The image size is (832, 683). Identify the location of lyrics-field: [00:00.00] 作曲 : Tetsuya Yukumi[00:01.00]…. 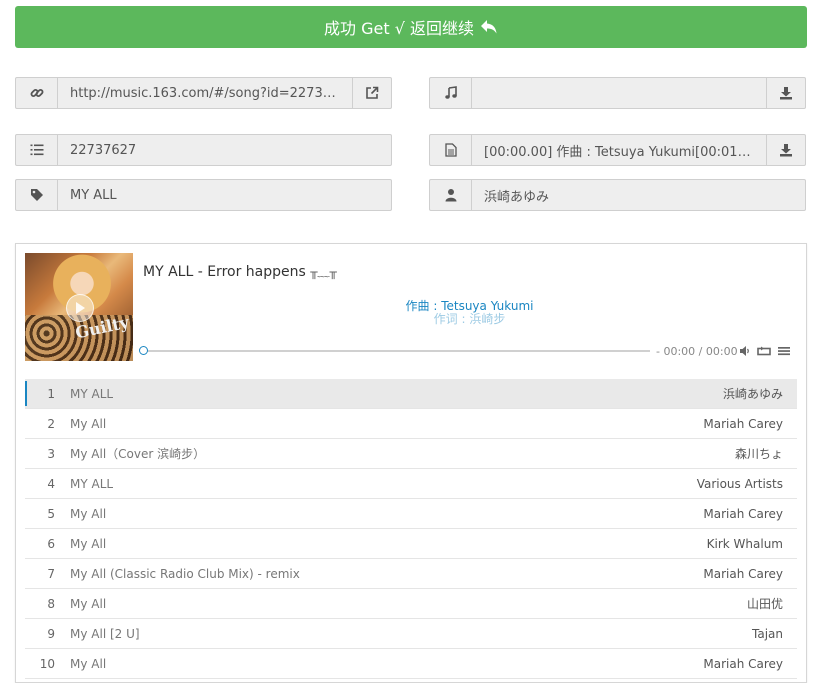
(617, 150).